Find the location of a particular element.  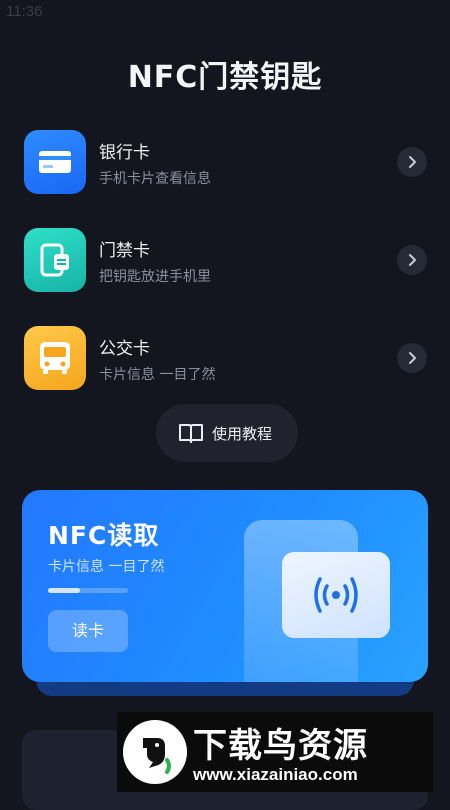

progress-bar is located at coordinates (88, 590).